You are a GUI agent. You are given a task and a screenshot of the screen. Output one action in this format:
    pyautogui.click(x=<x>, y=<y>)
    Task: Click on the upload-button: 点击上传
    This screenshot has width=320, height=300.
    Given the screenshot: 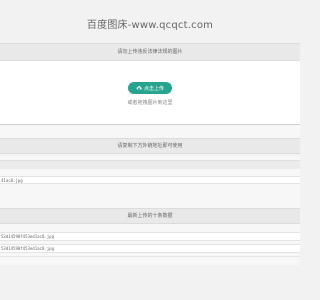 What is the action you would take?
    pyautogui.click(x=150, y=88)
    